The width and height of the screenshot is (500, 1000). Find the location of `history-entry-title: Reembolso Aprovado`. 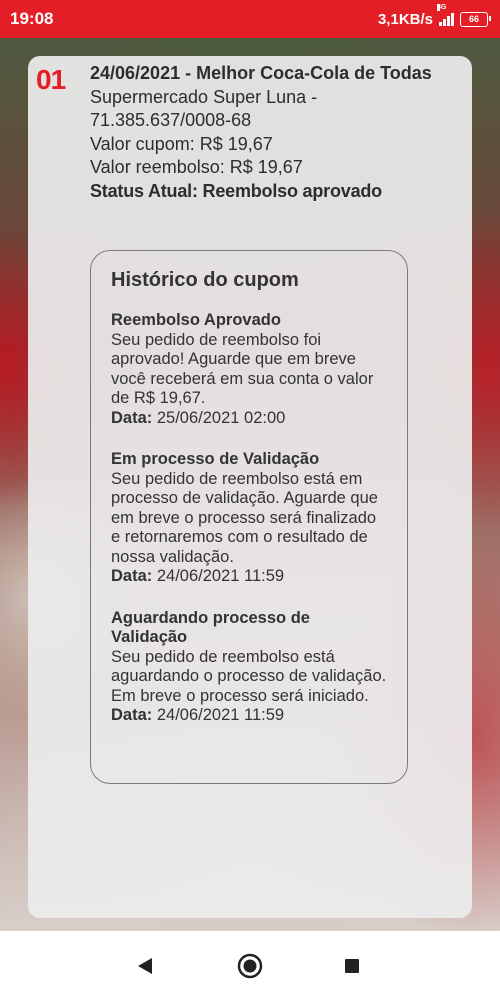

history-entry-title: Reembolso Aprovado is located at coordinates (196, 320).